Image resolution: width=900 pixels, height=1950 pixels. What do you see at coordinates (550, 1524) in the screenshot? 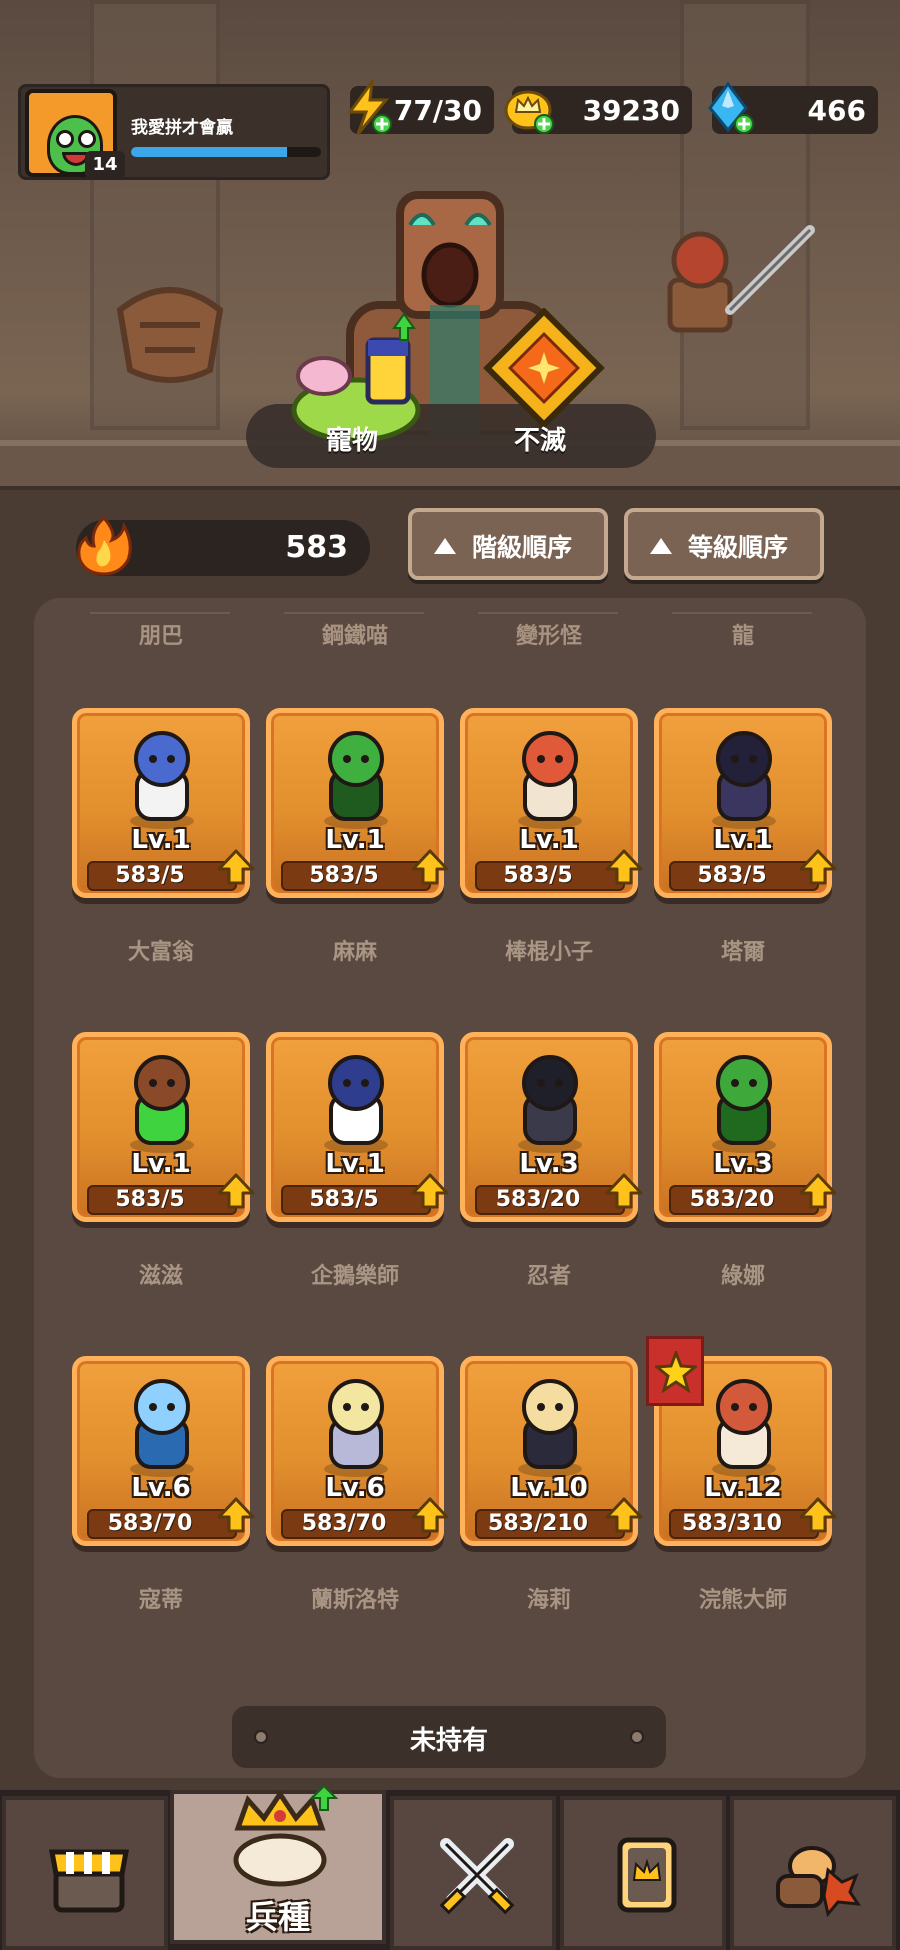
I see `unit-card-progress: 583/210` at bounding box center [550, 1524].